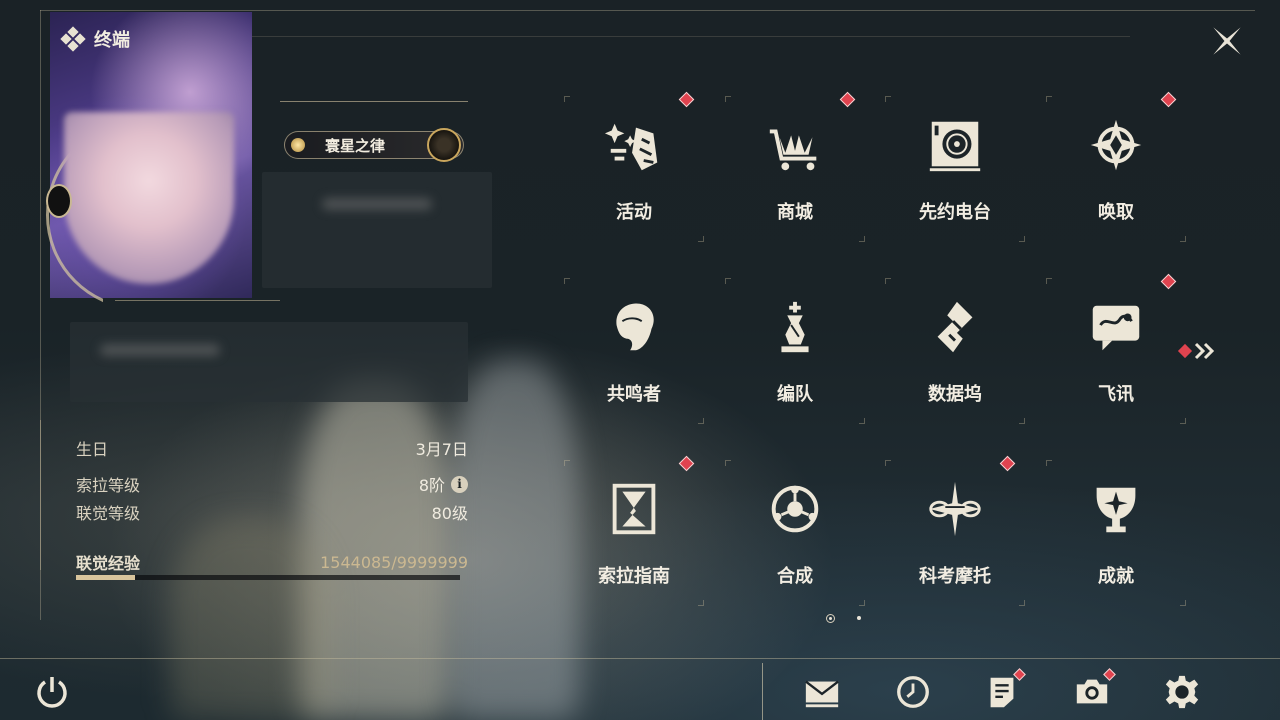 The width and height of the screenshot is (1280, 720). I want to click on close-button, so click(1227, 41).